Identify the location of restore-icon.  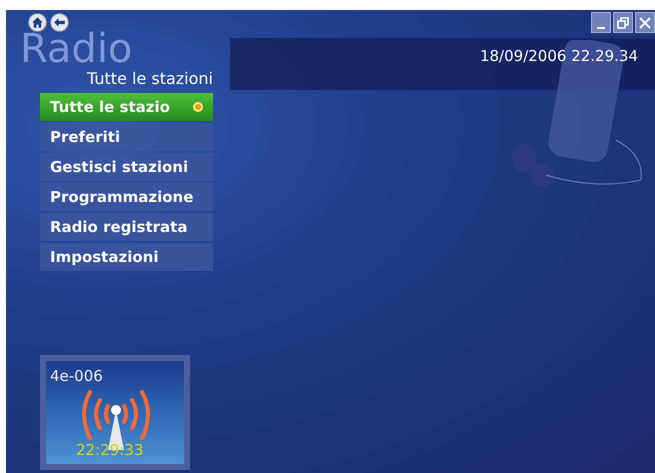
(623, 22).